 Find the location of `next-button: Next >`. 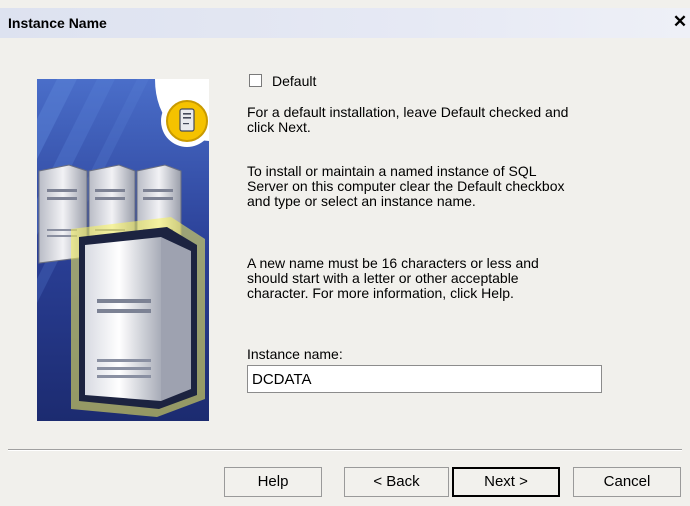

next-button: Next > is located at coordinates (506, 482).